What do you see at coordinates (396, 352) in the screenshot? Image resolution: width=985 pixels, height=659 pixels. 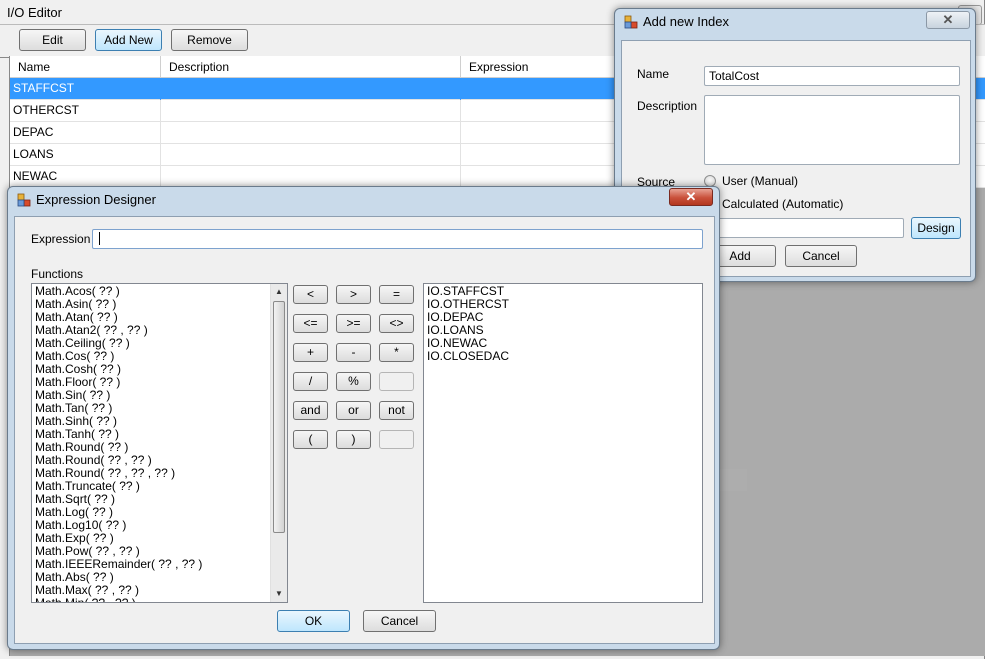 I see `operator-multiply-button: *` at bounding box center [396, 352].